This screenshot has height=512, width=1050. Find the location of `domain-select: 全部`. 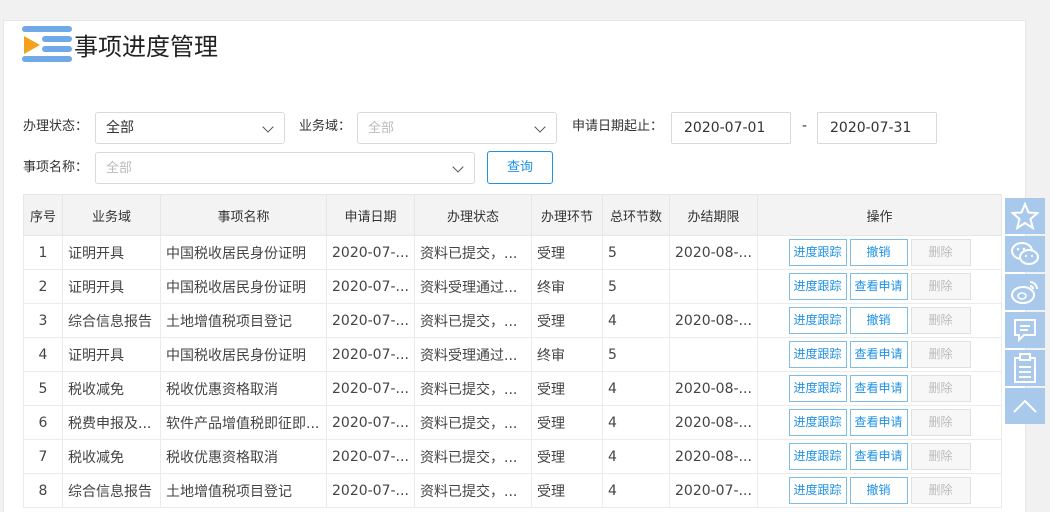

domain-select: 全部 is located at coordinates (457, 128).